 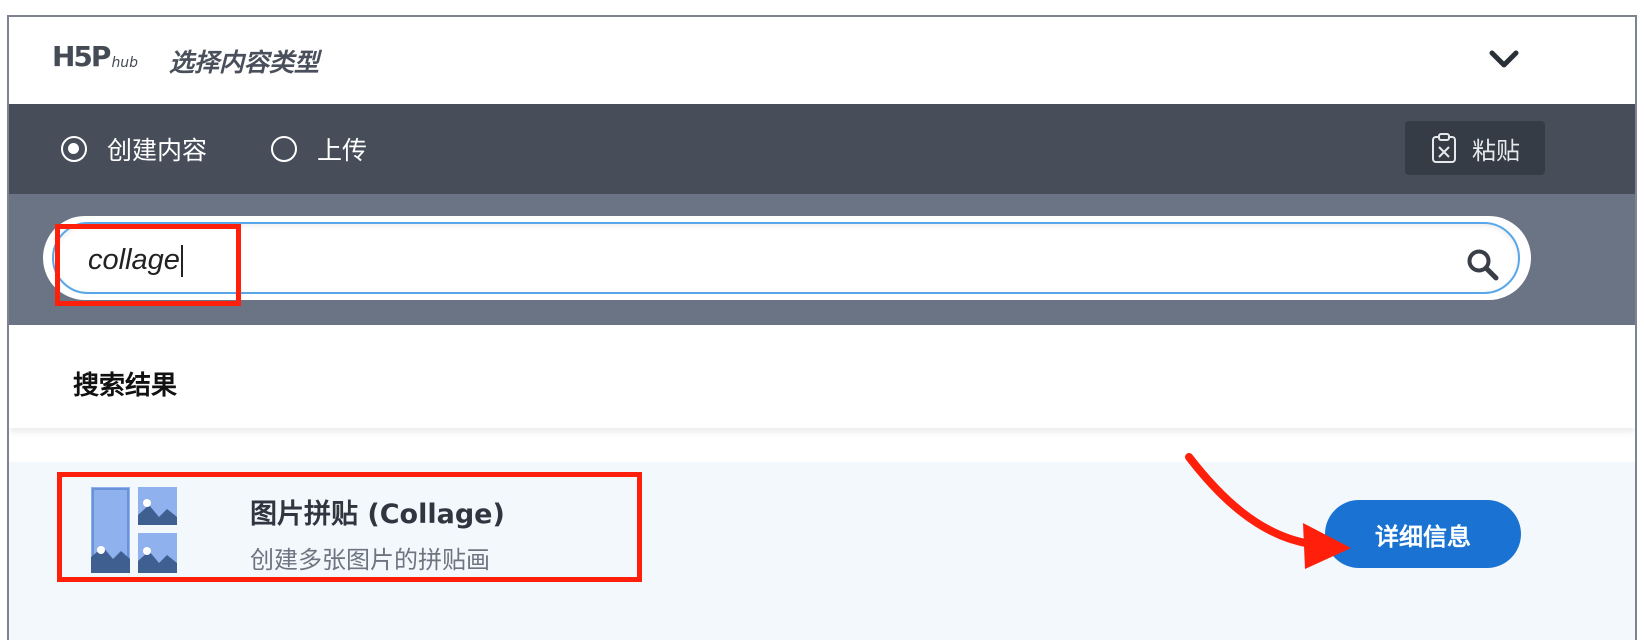 I want to click on search-input: collage, so click(x=786, y=258).